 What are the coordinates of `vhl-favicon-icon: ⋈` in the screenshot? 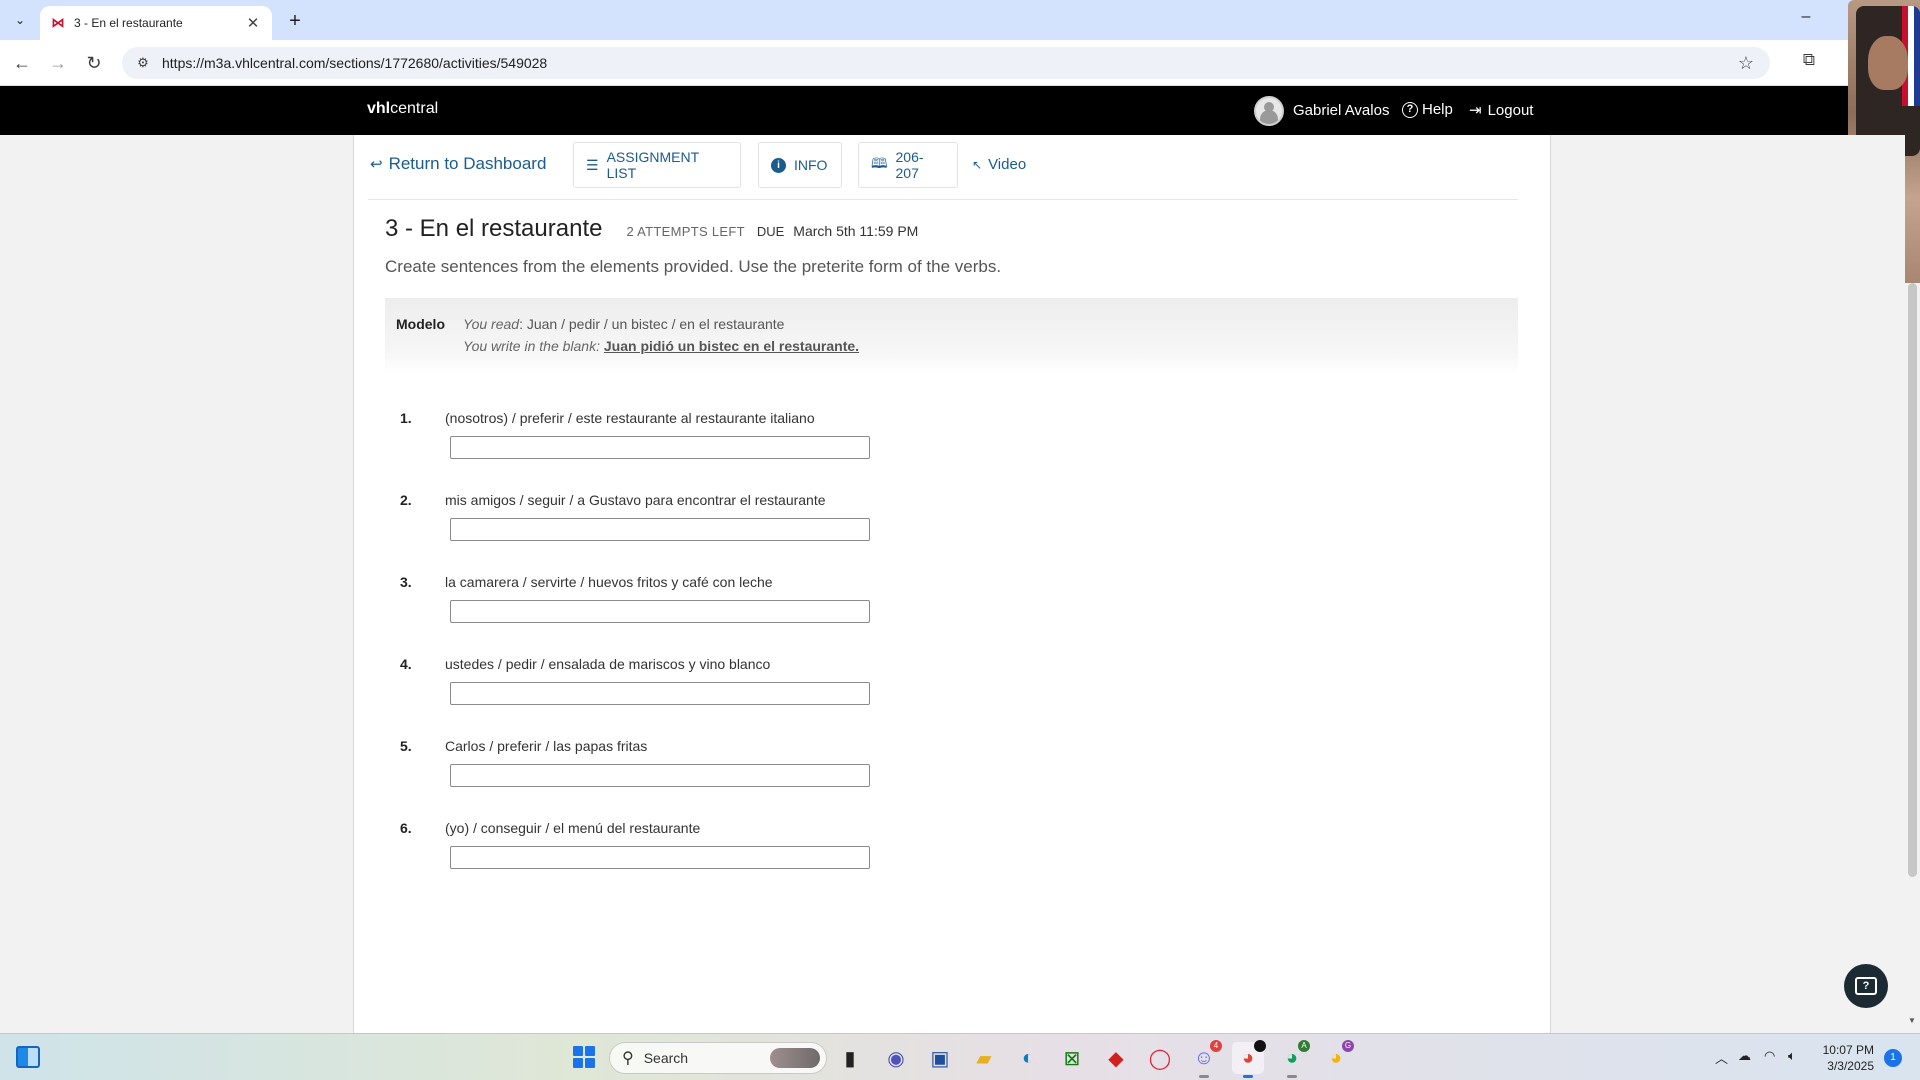 It's located at (58, 22).